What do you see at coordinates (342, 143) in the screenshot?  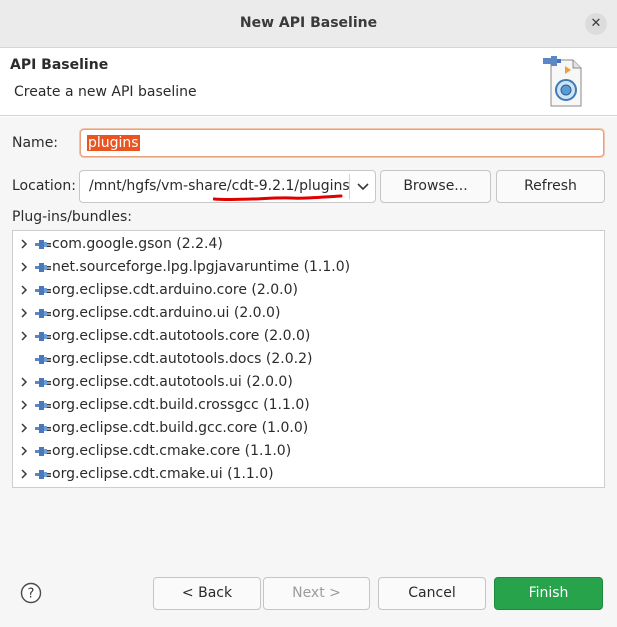 I see `name-field: plugins` at bounding box center [342, 143].